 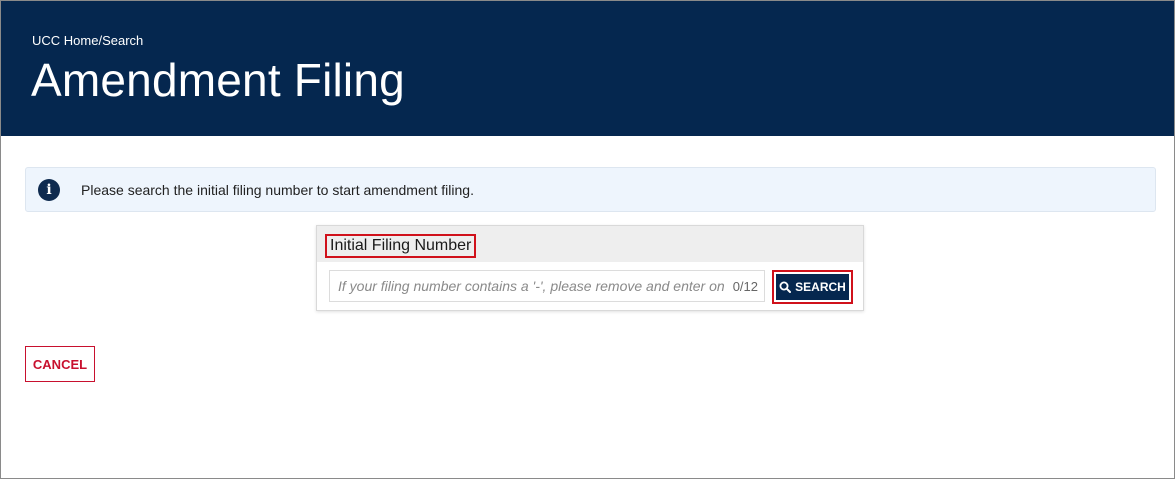 What do you see at coordinates (60, 364) in the screenshot?
I see `cancel-button: CANCEL` at bounding box center [60, 364].